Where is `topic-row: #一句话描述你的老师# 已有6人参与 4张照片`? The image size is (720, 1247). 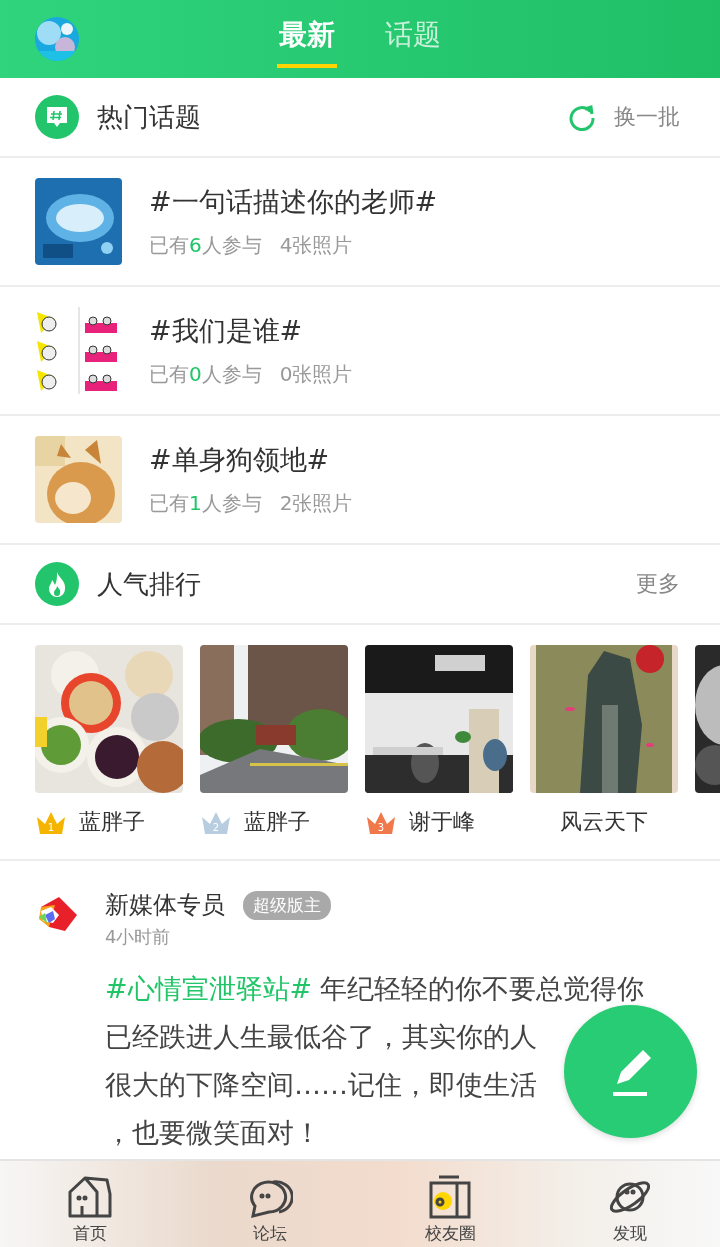
topic-row: #一句话描述你的老师# 已有6人参与 4张照片 is located at coordinates (360, 222).